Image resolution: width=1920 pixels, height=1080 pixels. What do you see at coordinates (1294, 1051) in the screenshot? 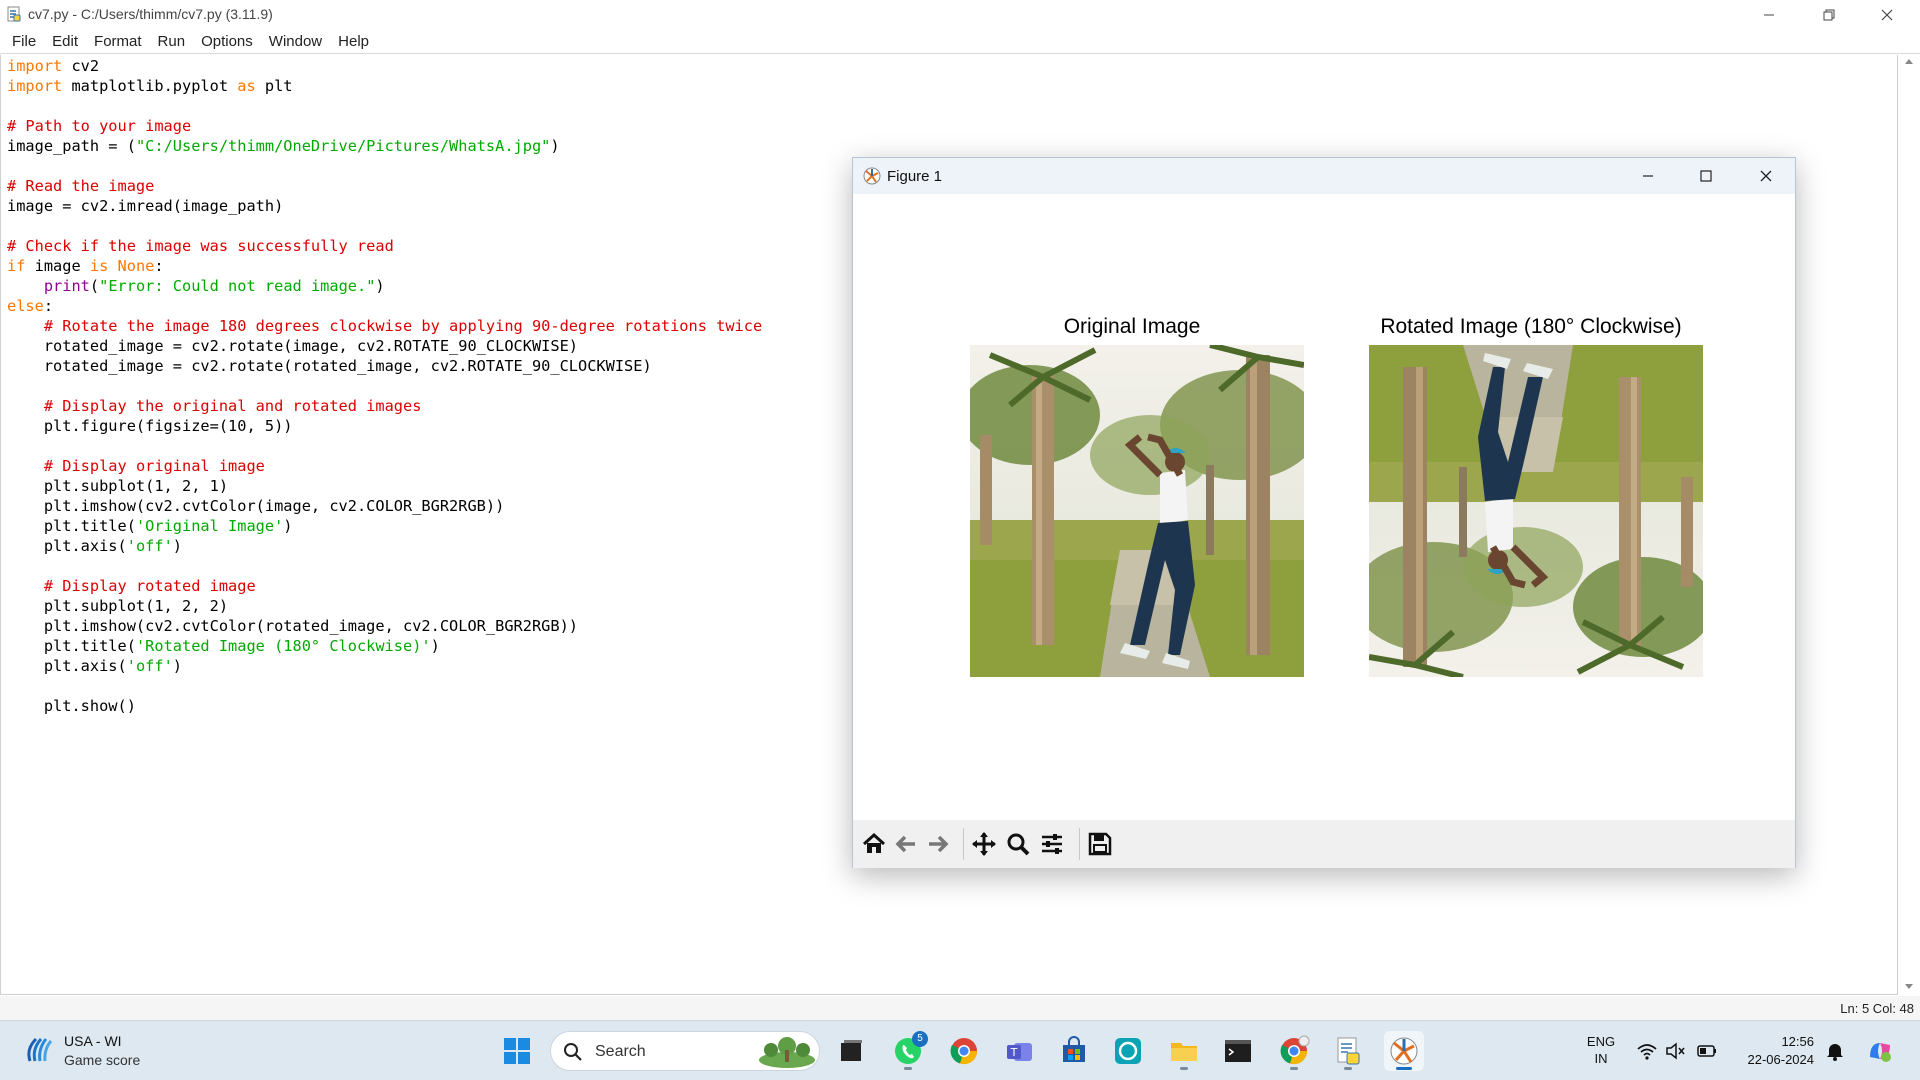
I see `chrome-profile-button` at bounding box center [1294, 1051].